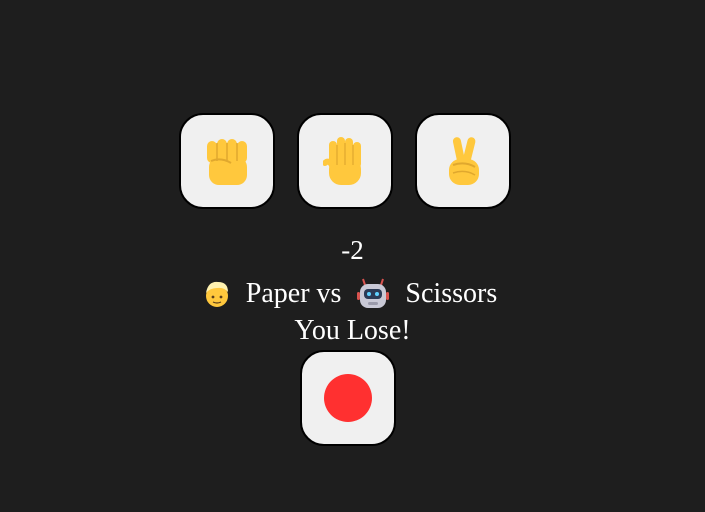 The width and height of the screenshot is (705, 512). What do you see at coordinates (342, 161) in the screenshot?
I see `raised-hand-icon` at bounding box center [342, 161].